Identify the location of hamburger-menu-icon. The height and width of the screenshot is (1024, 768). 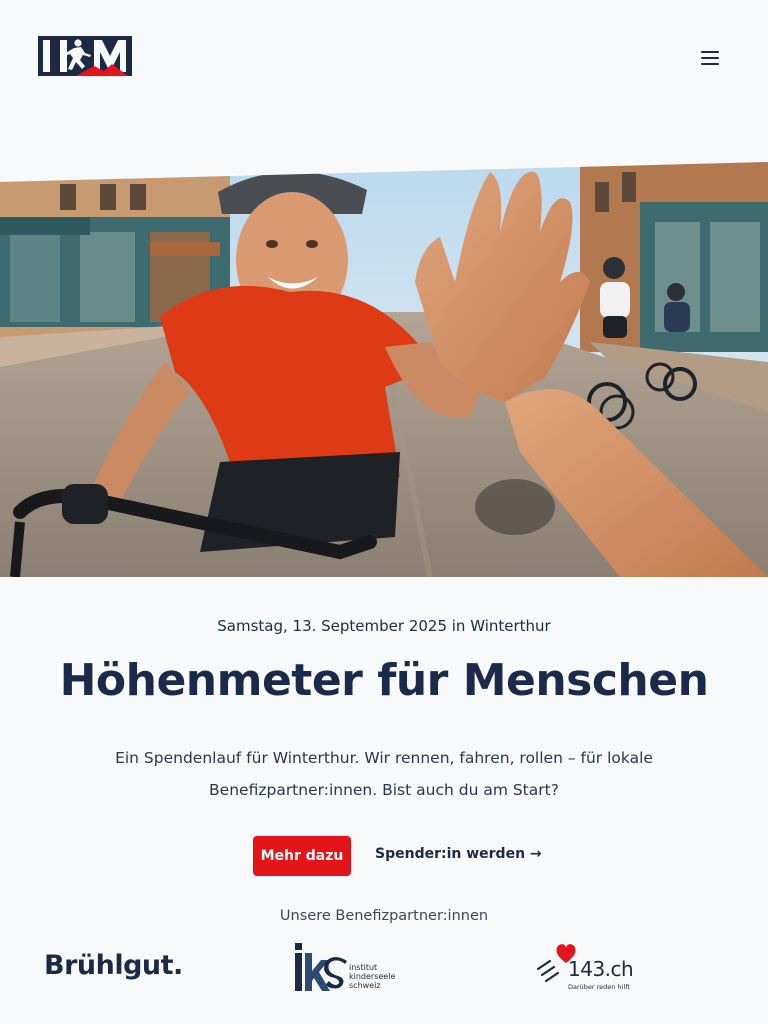
(710, 58).